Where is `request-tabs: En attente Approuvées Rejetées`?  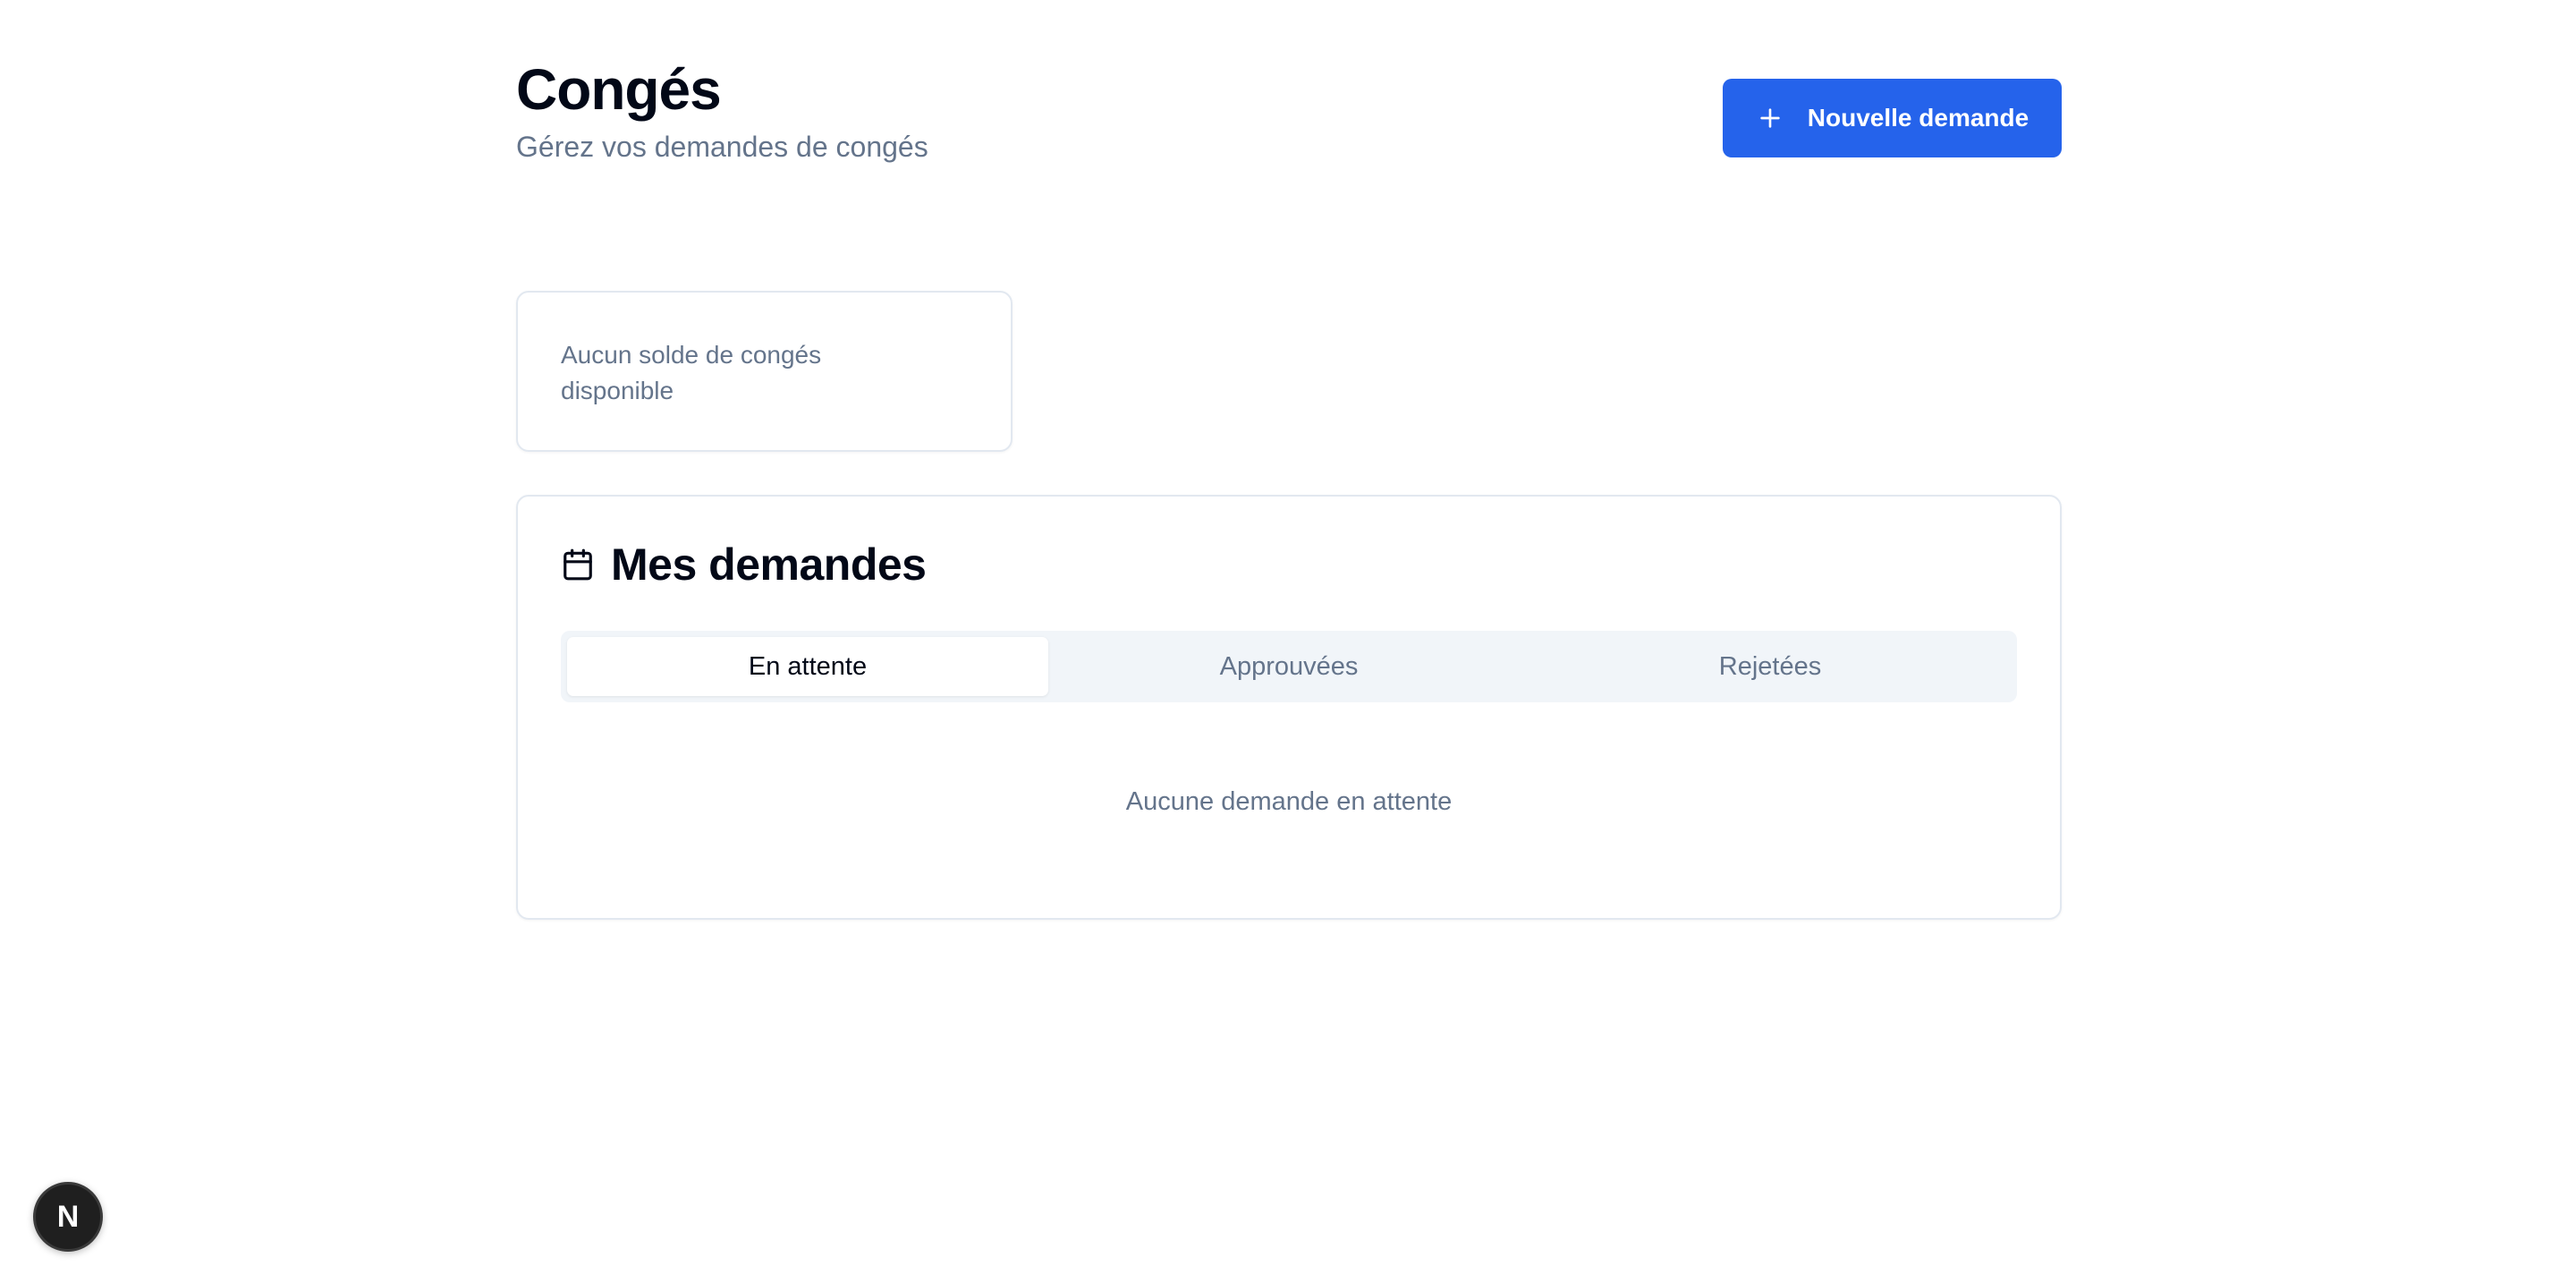 request-tabs: En attente Approuvées Rejetées is located at coordinates (1289, 666).